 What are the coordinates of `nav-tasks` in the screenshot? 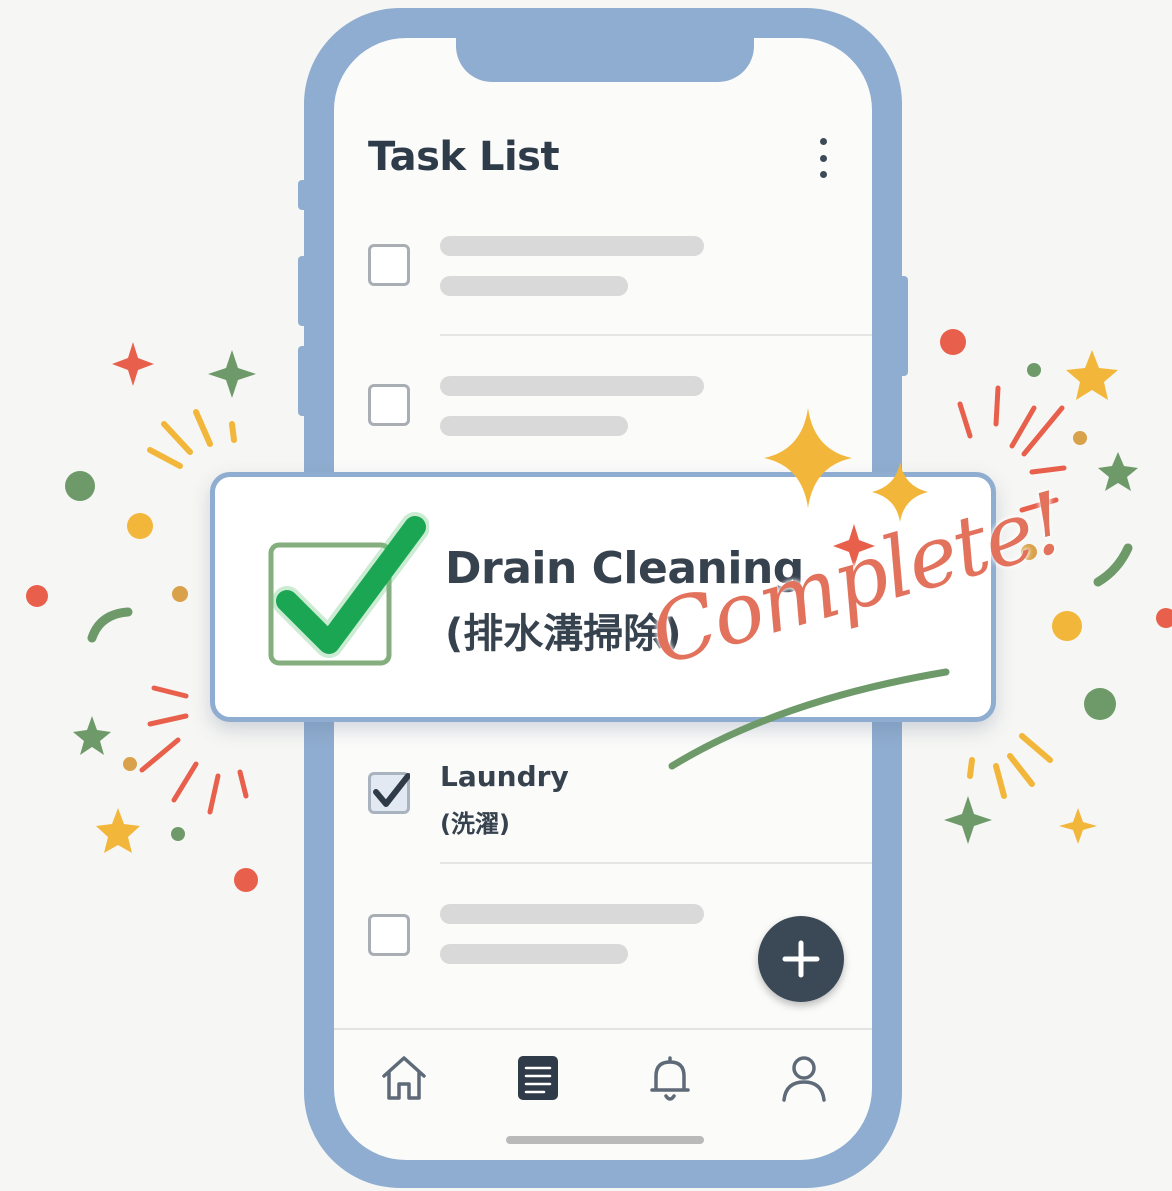 It's located at (538, 1078).